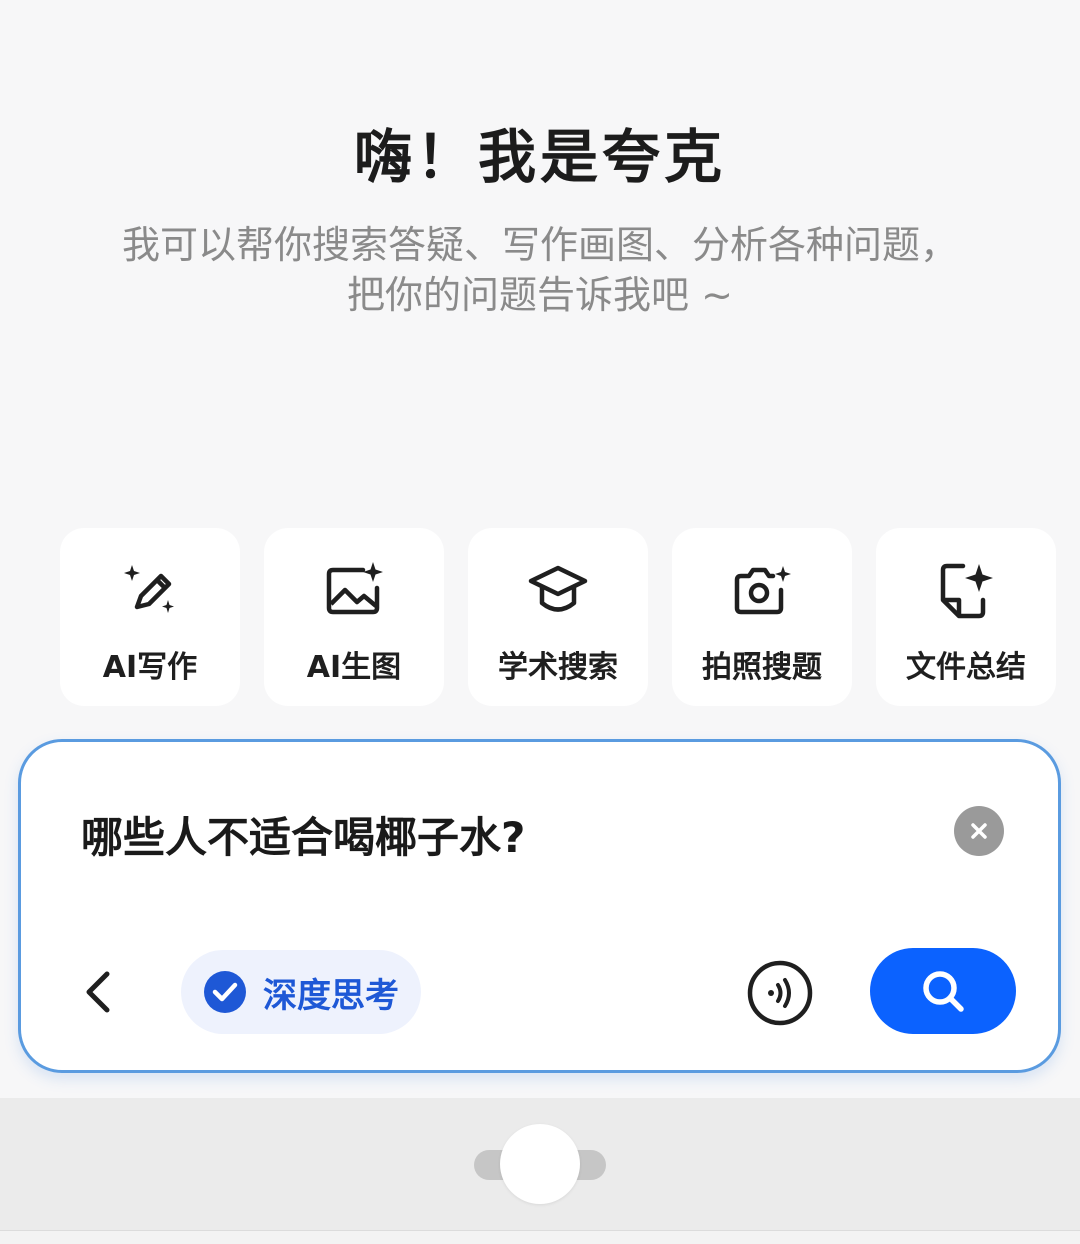 The width and height of the screenshot is (1080, 1244). What do you see at coordinates (558, 667) in the screenshot?
I see `shortcut-label: 学术搜索` at bounding box center [558, 667].